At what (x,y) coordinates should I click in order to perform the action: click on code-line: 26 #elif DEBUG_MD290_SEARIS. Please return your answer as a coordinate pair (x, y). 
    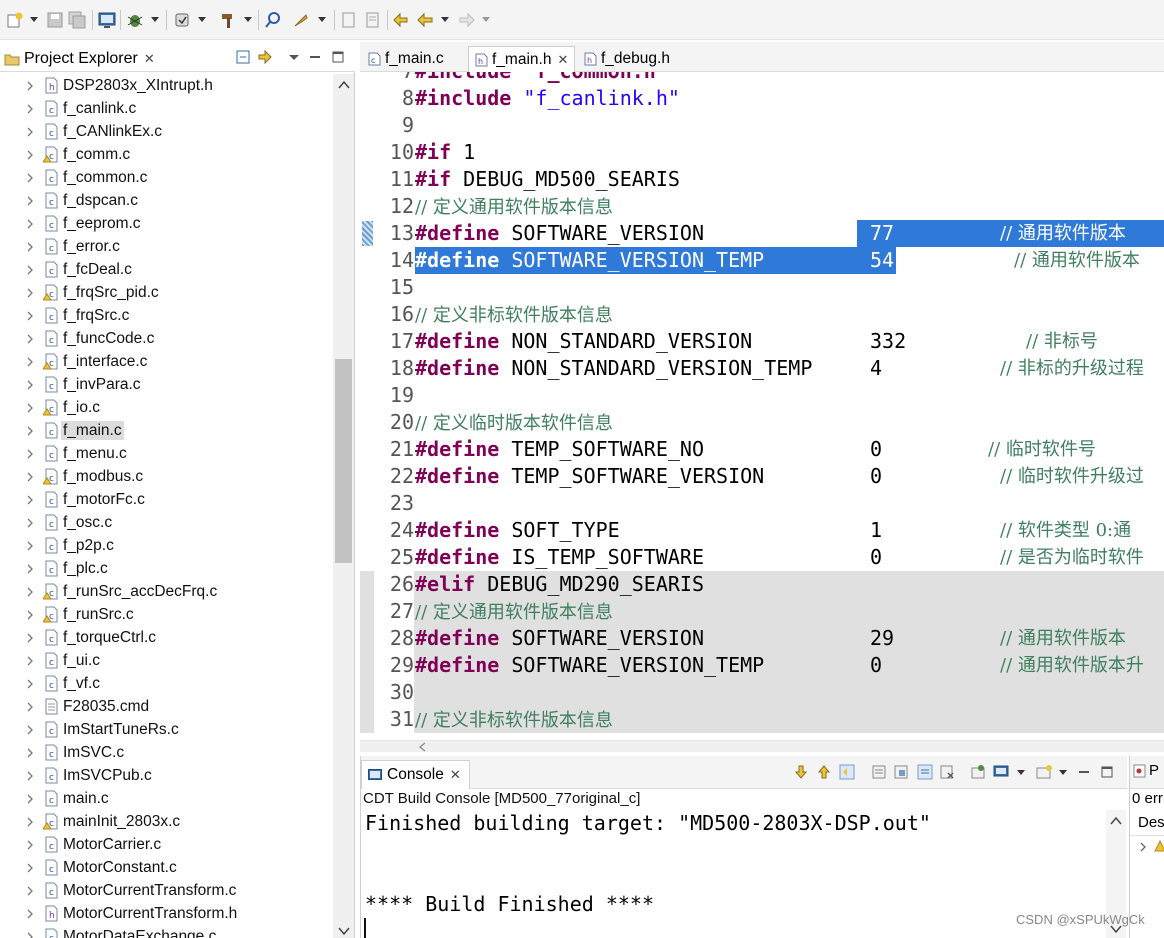
    Looking at the image, I should click on (762, 584).